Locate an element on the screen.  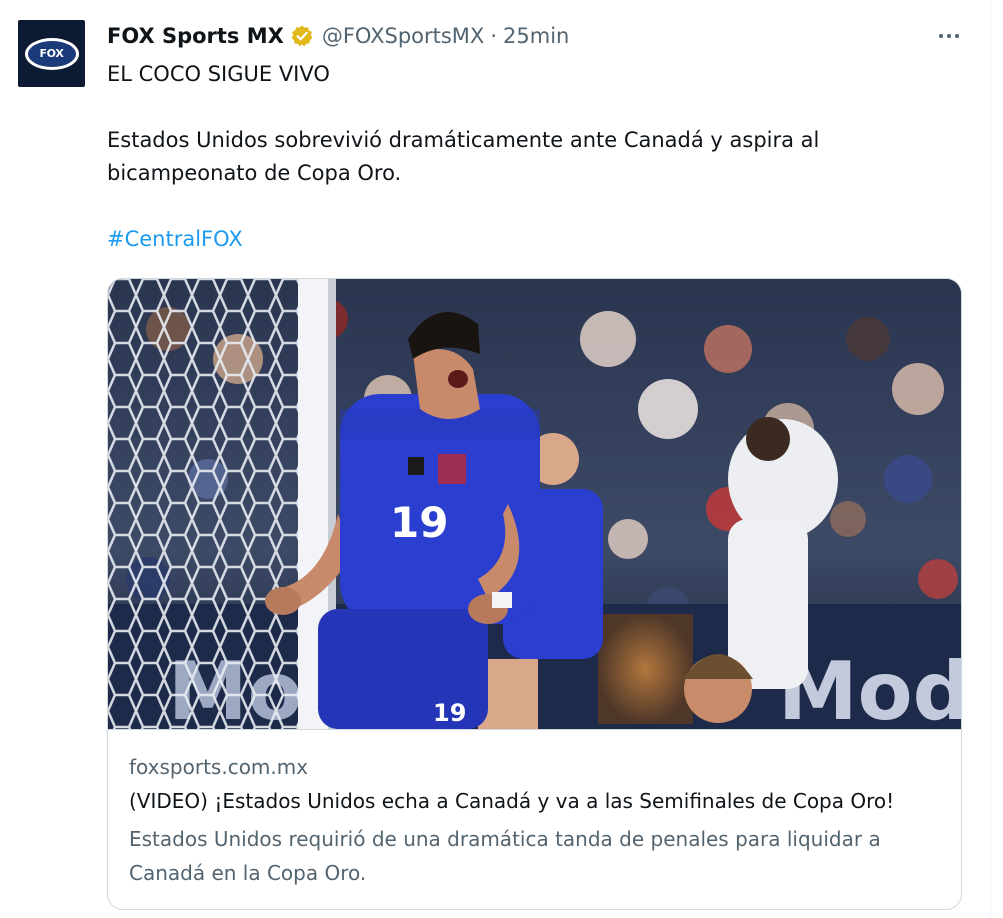
timeline-divider is located at coordinates (990, 459).